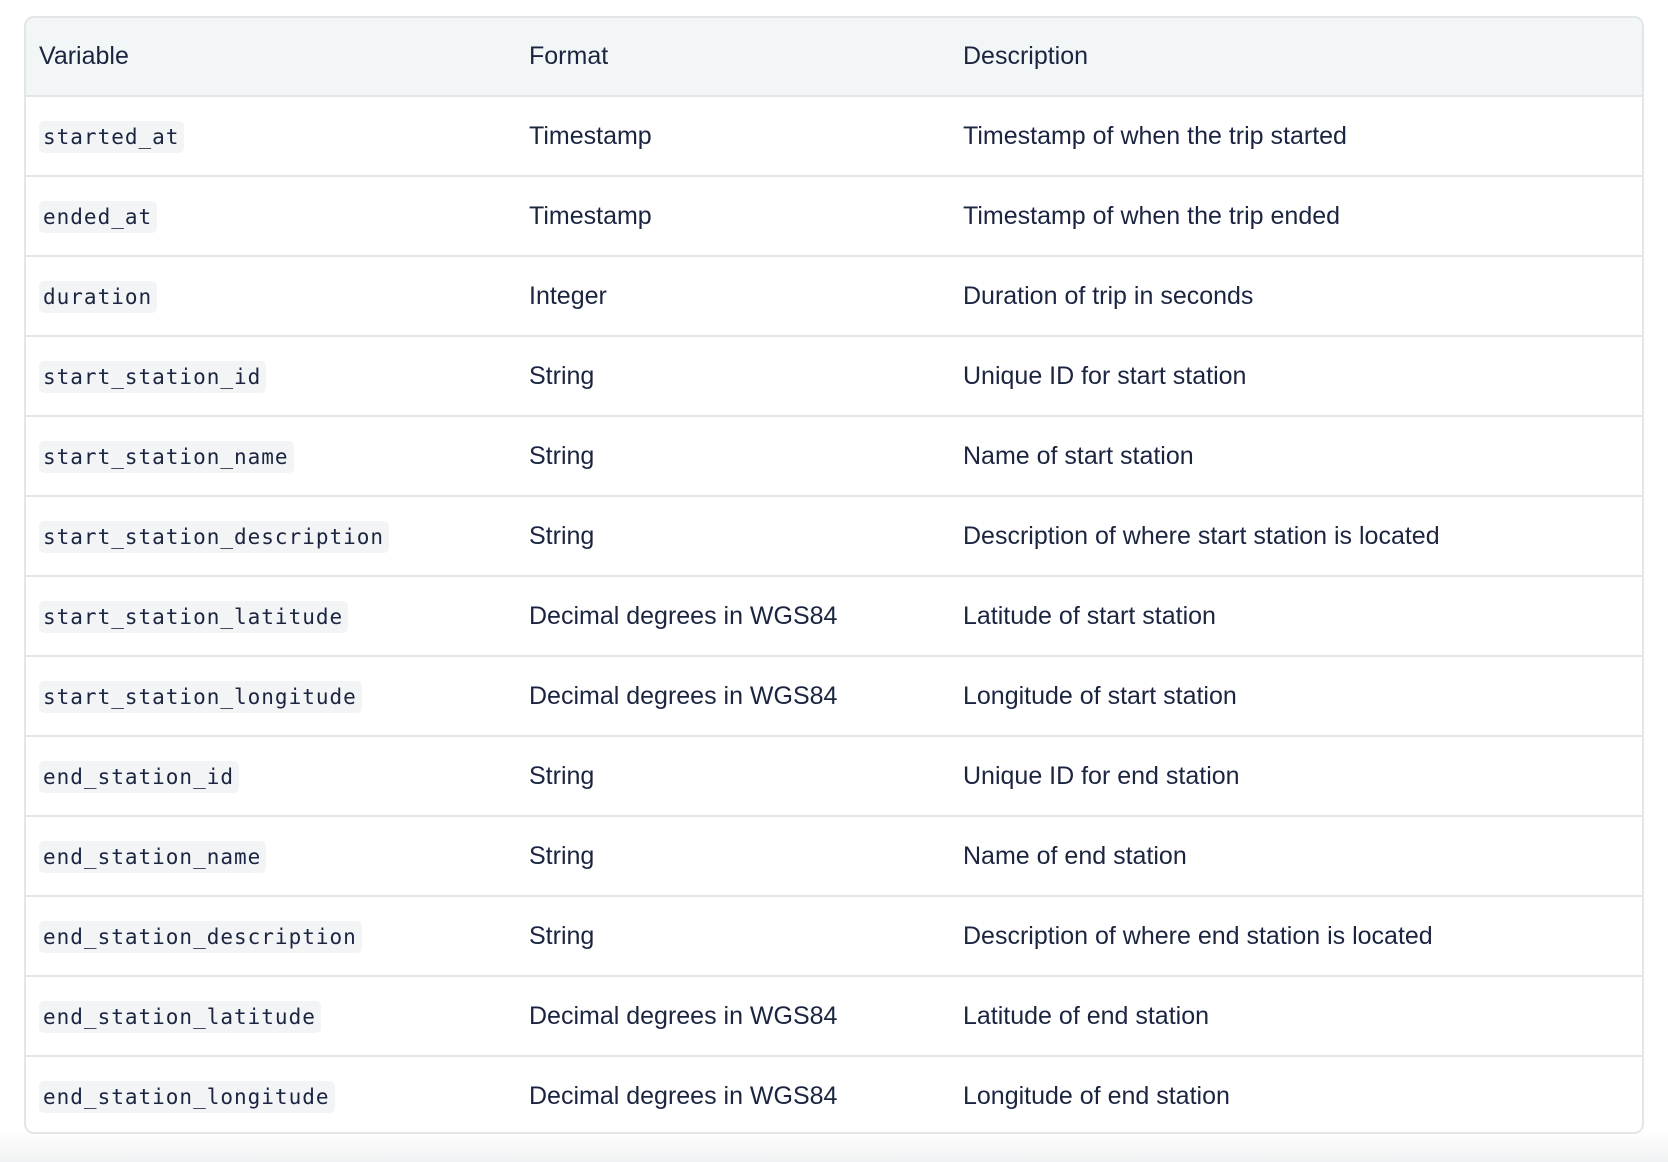  Describe the element at coordinates (112, 136) in the screenshot. I see `variable-code: started_at` at that location.